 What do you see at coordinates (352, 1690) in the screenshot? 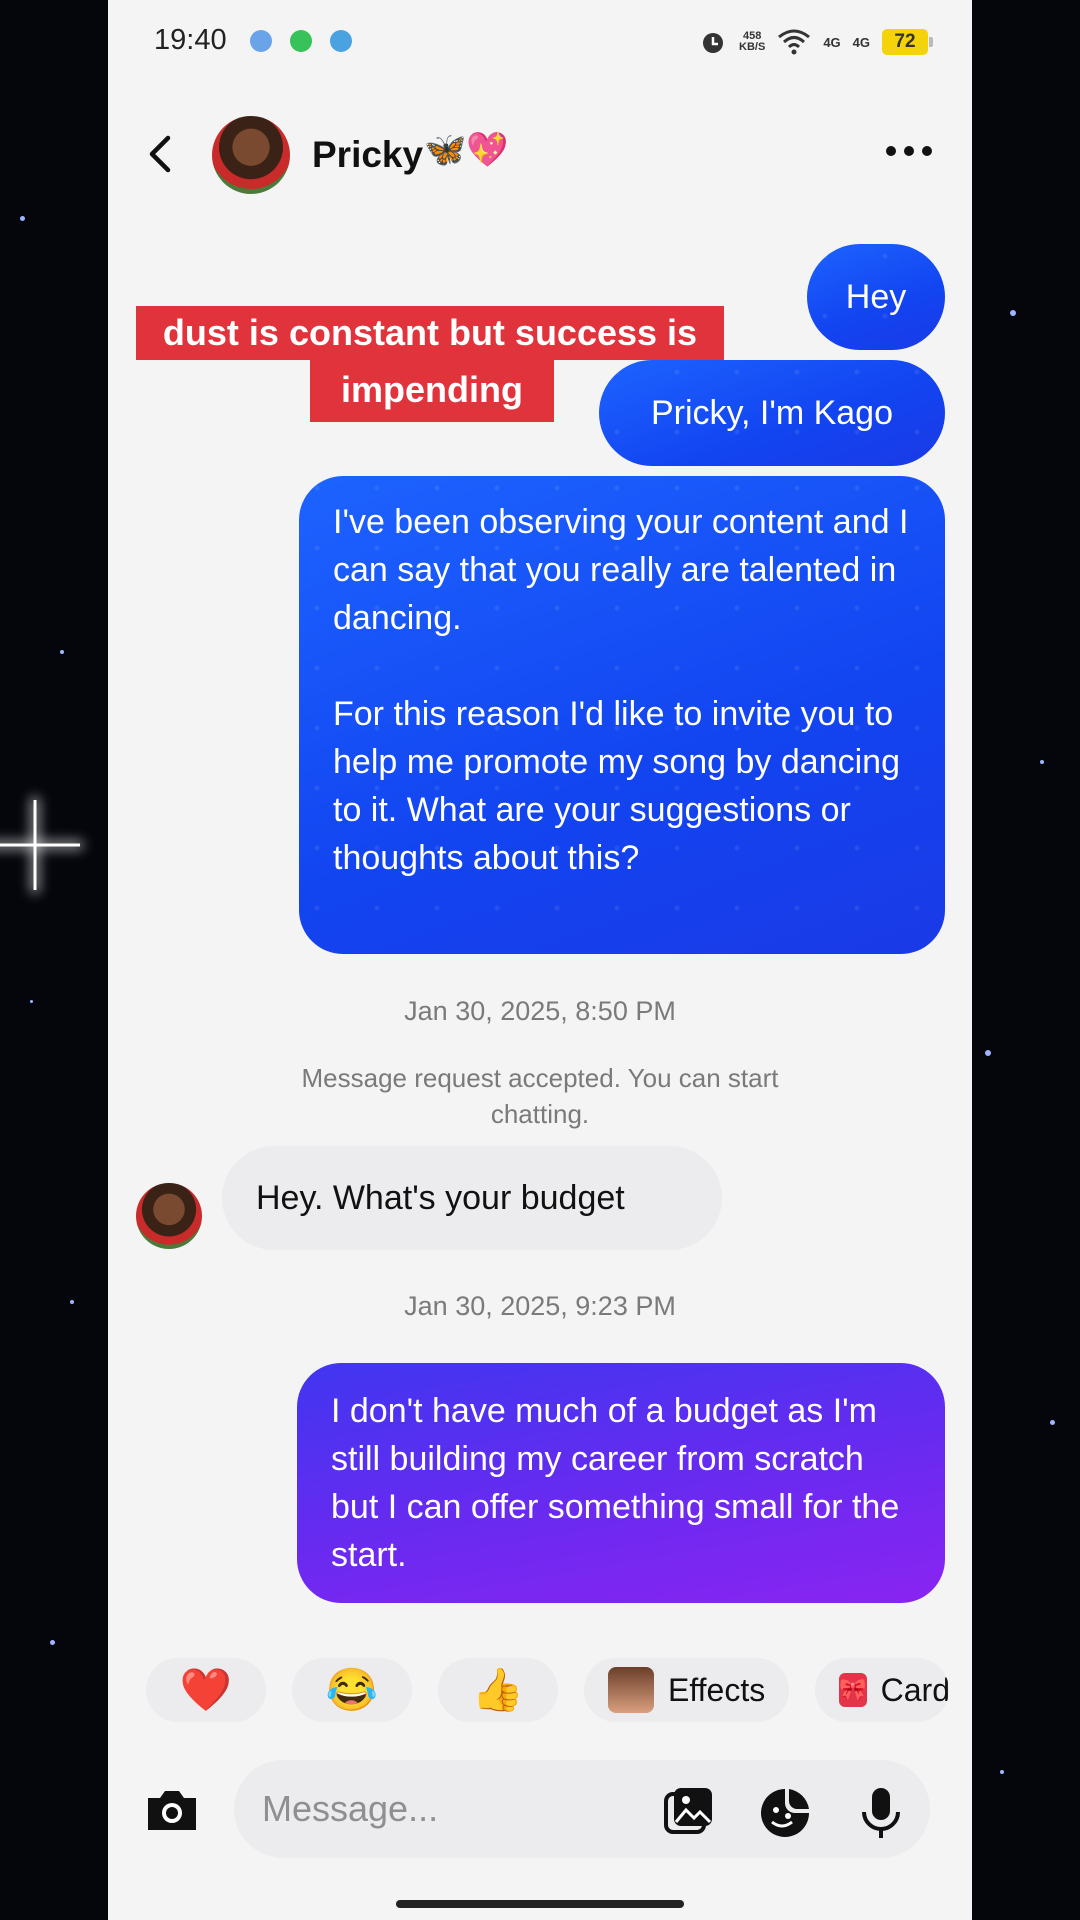
I see `laugh-reaction-button: 😂` at bounding box center [352, 1690].